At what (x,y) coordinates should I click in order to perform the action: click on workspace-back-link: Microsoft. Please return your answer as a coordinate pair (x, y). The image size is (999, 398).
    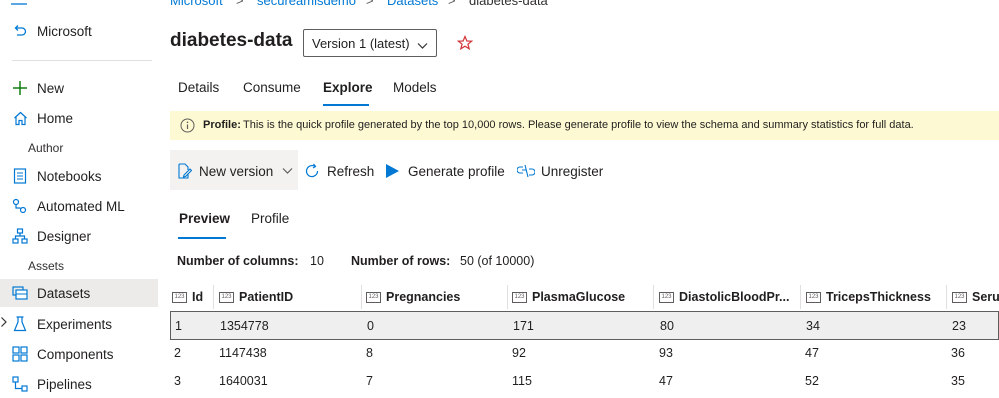
    Looking at the image, I should click on (79, 31).